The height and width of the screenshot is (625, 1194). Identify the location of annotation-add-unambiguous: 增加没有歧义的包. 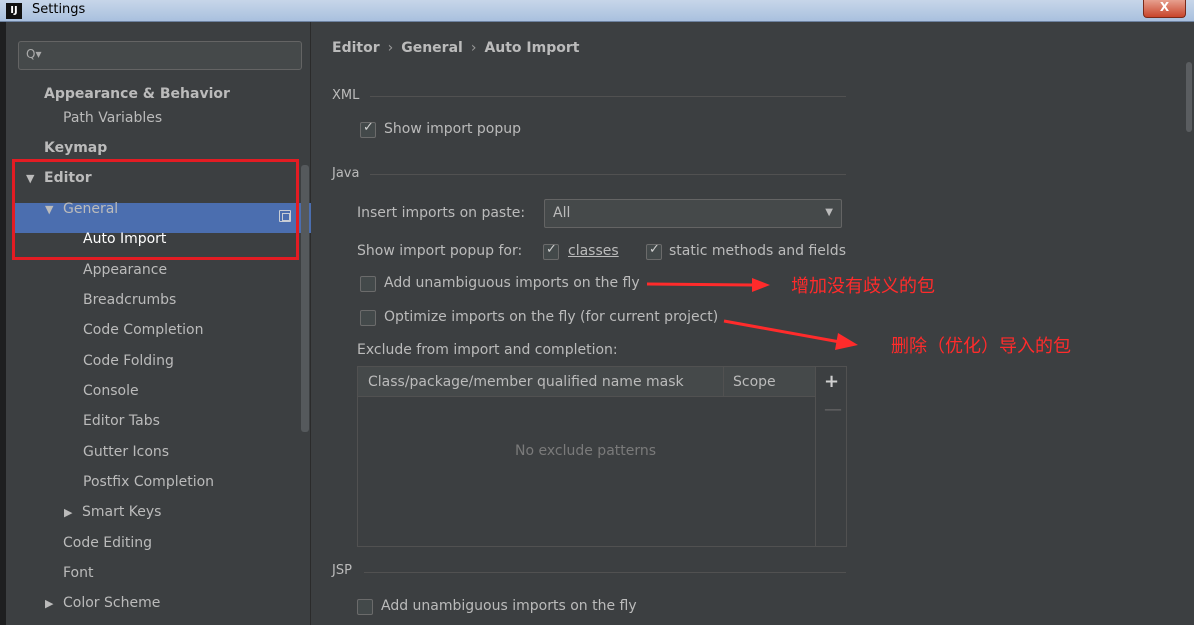
(863, 286).